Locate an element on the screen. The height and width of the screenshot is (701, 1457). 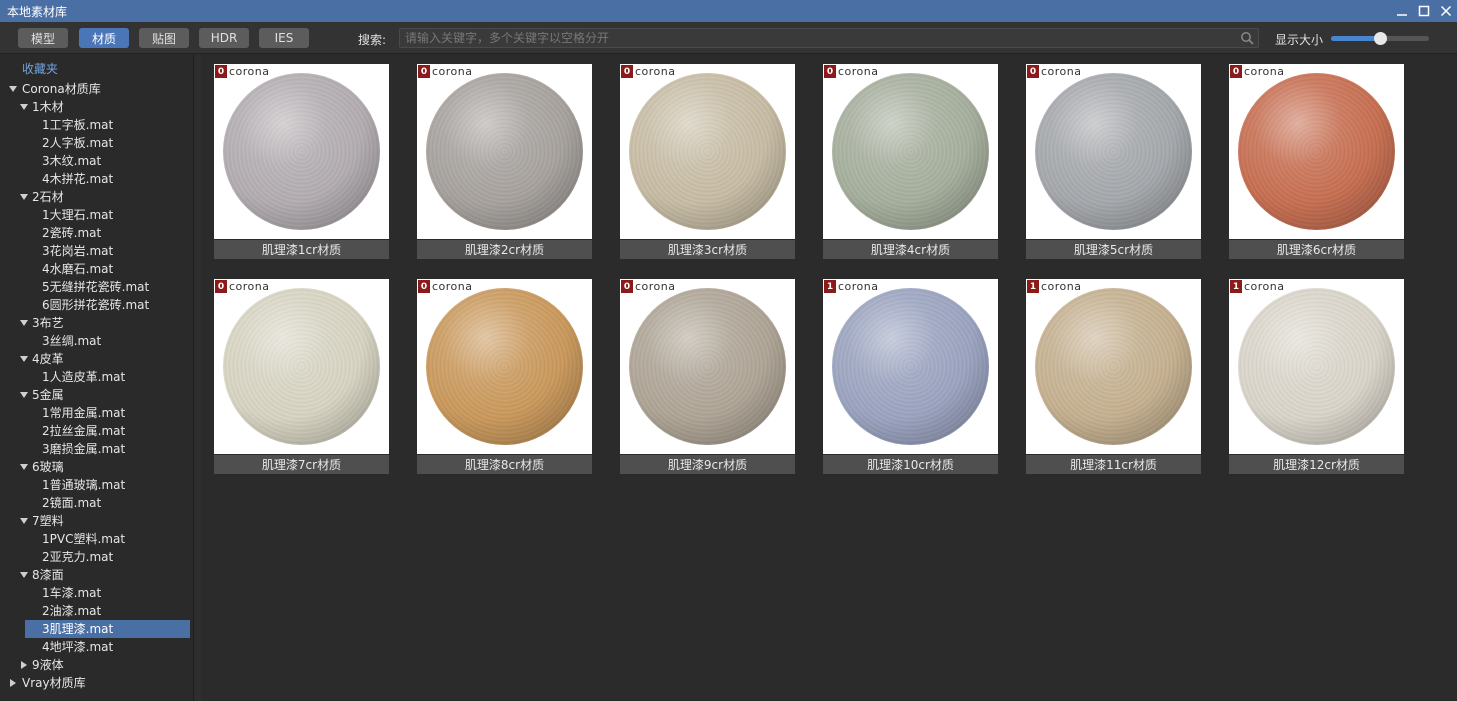
tree-item-label: 1常用金属.mat is located at coordinates (84, 413).